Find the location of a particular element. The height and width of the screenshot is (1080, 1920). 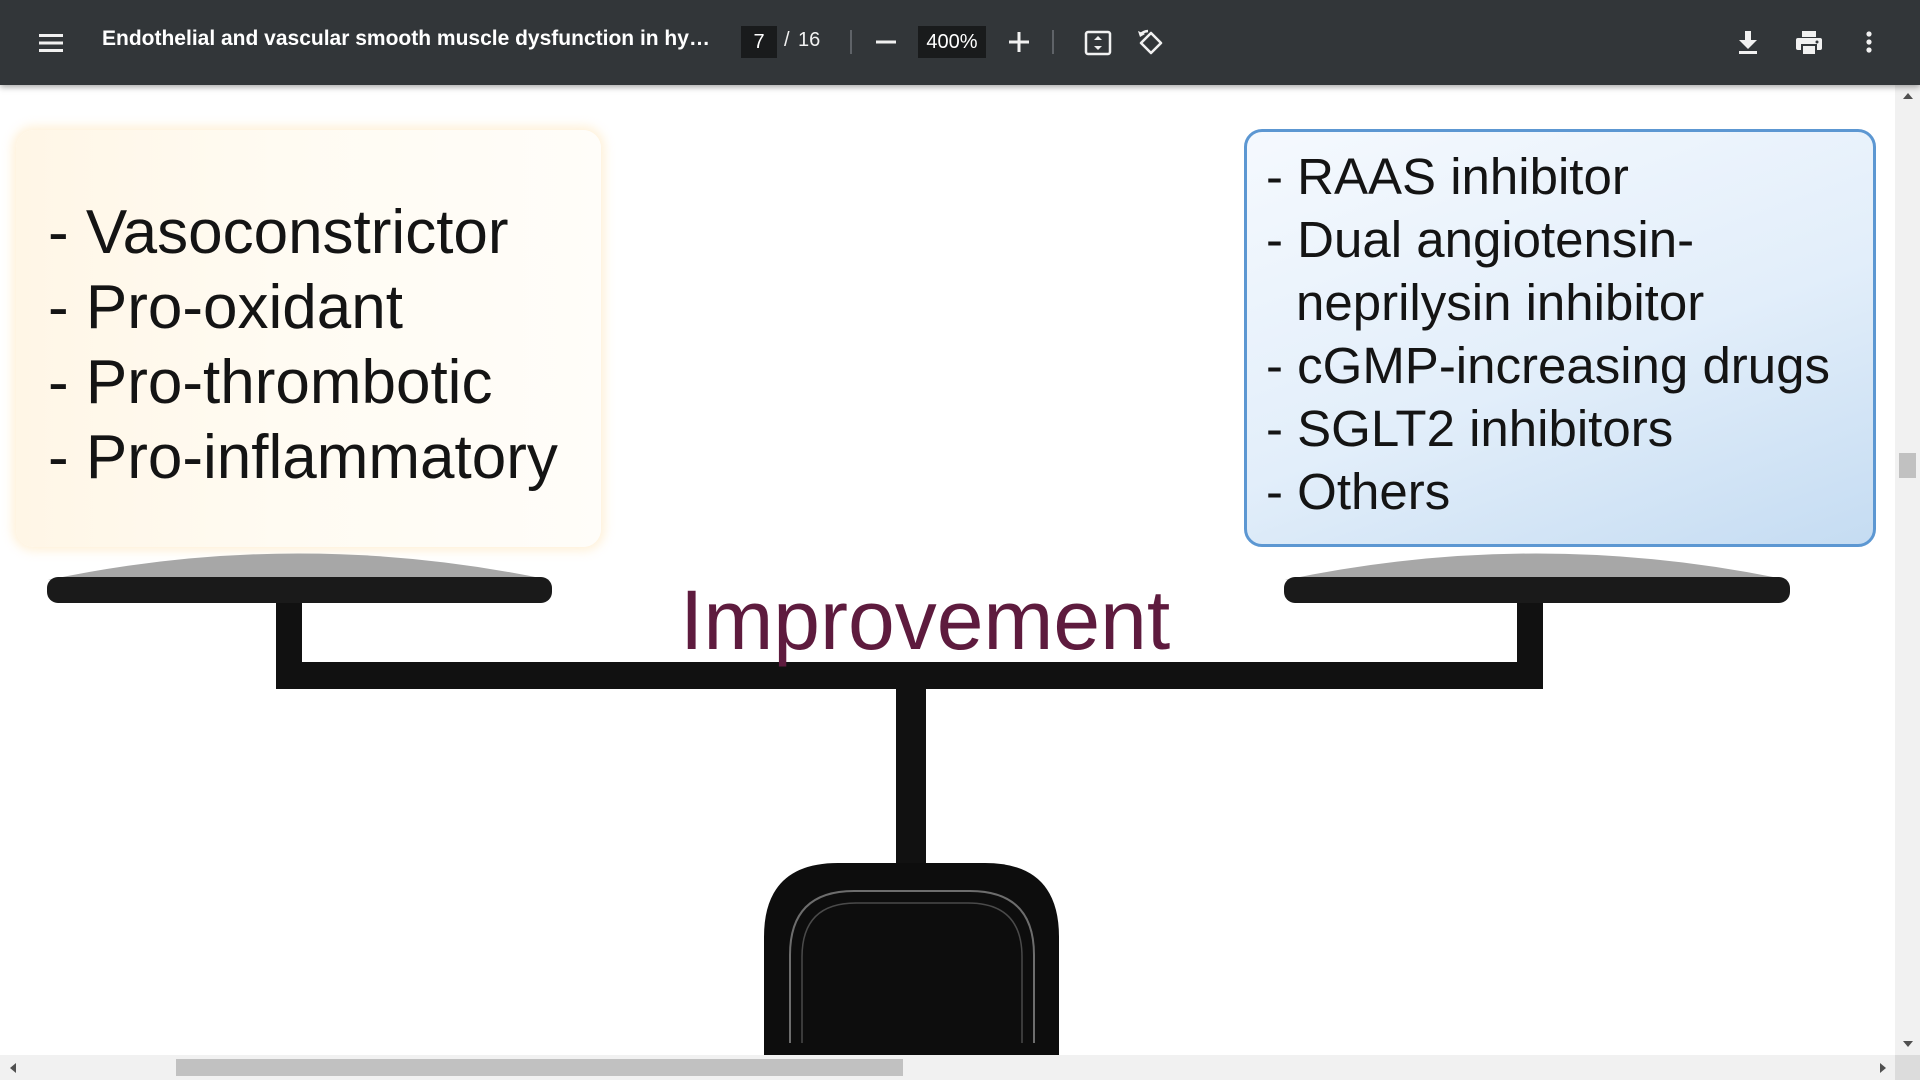

zoom-in-button is located at coordinates (1019, 42).